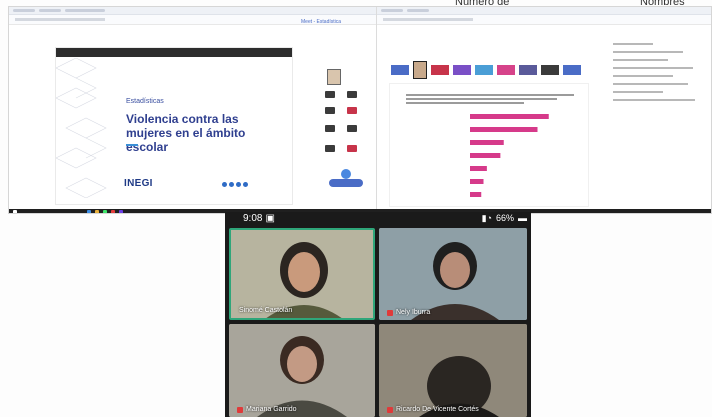  What do you see at coordinates (346, 183) in the screenshot?
I see `meeting-control-button` at bounding box center [346, 183].